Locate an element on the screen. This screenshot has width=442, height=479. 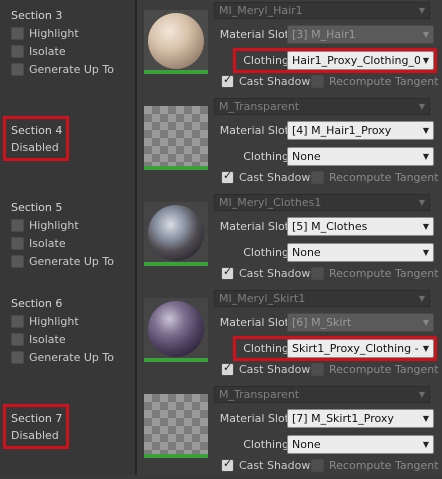
material-slot-value: [7] M_Skirt1_Proxy is located at coordinates (343, 418).